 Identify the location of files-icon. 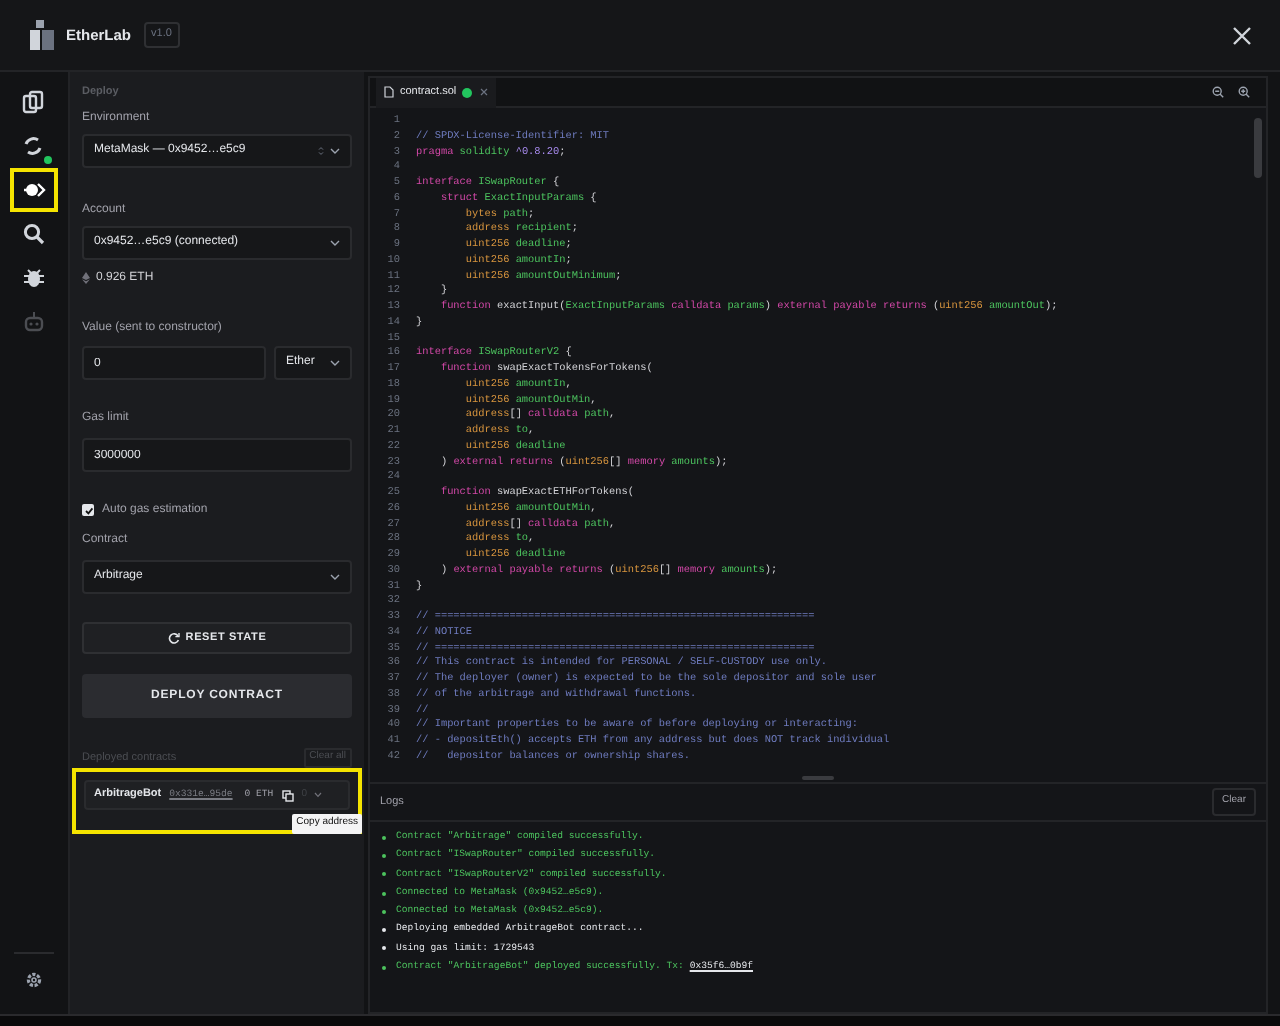
(34, 102).